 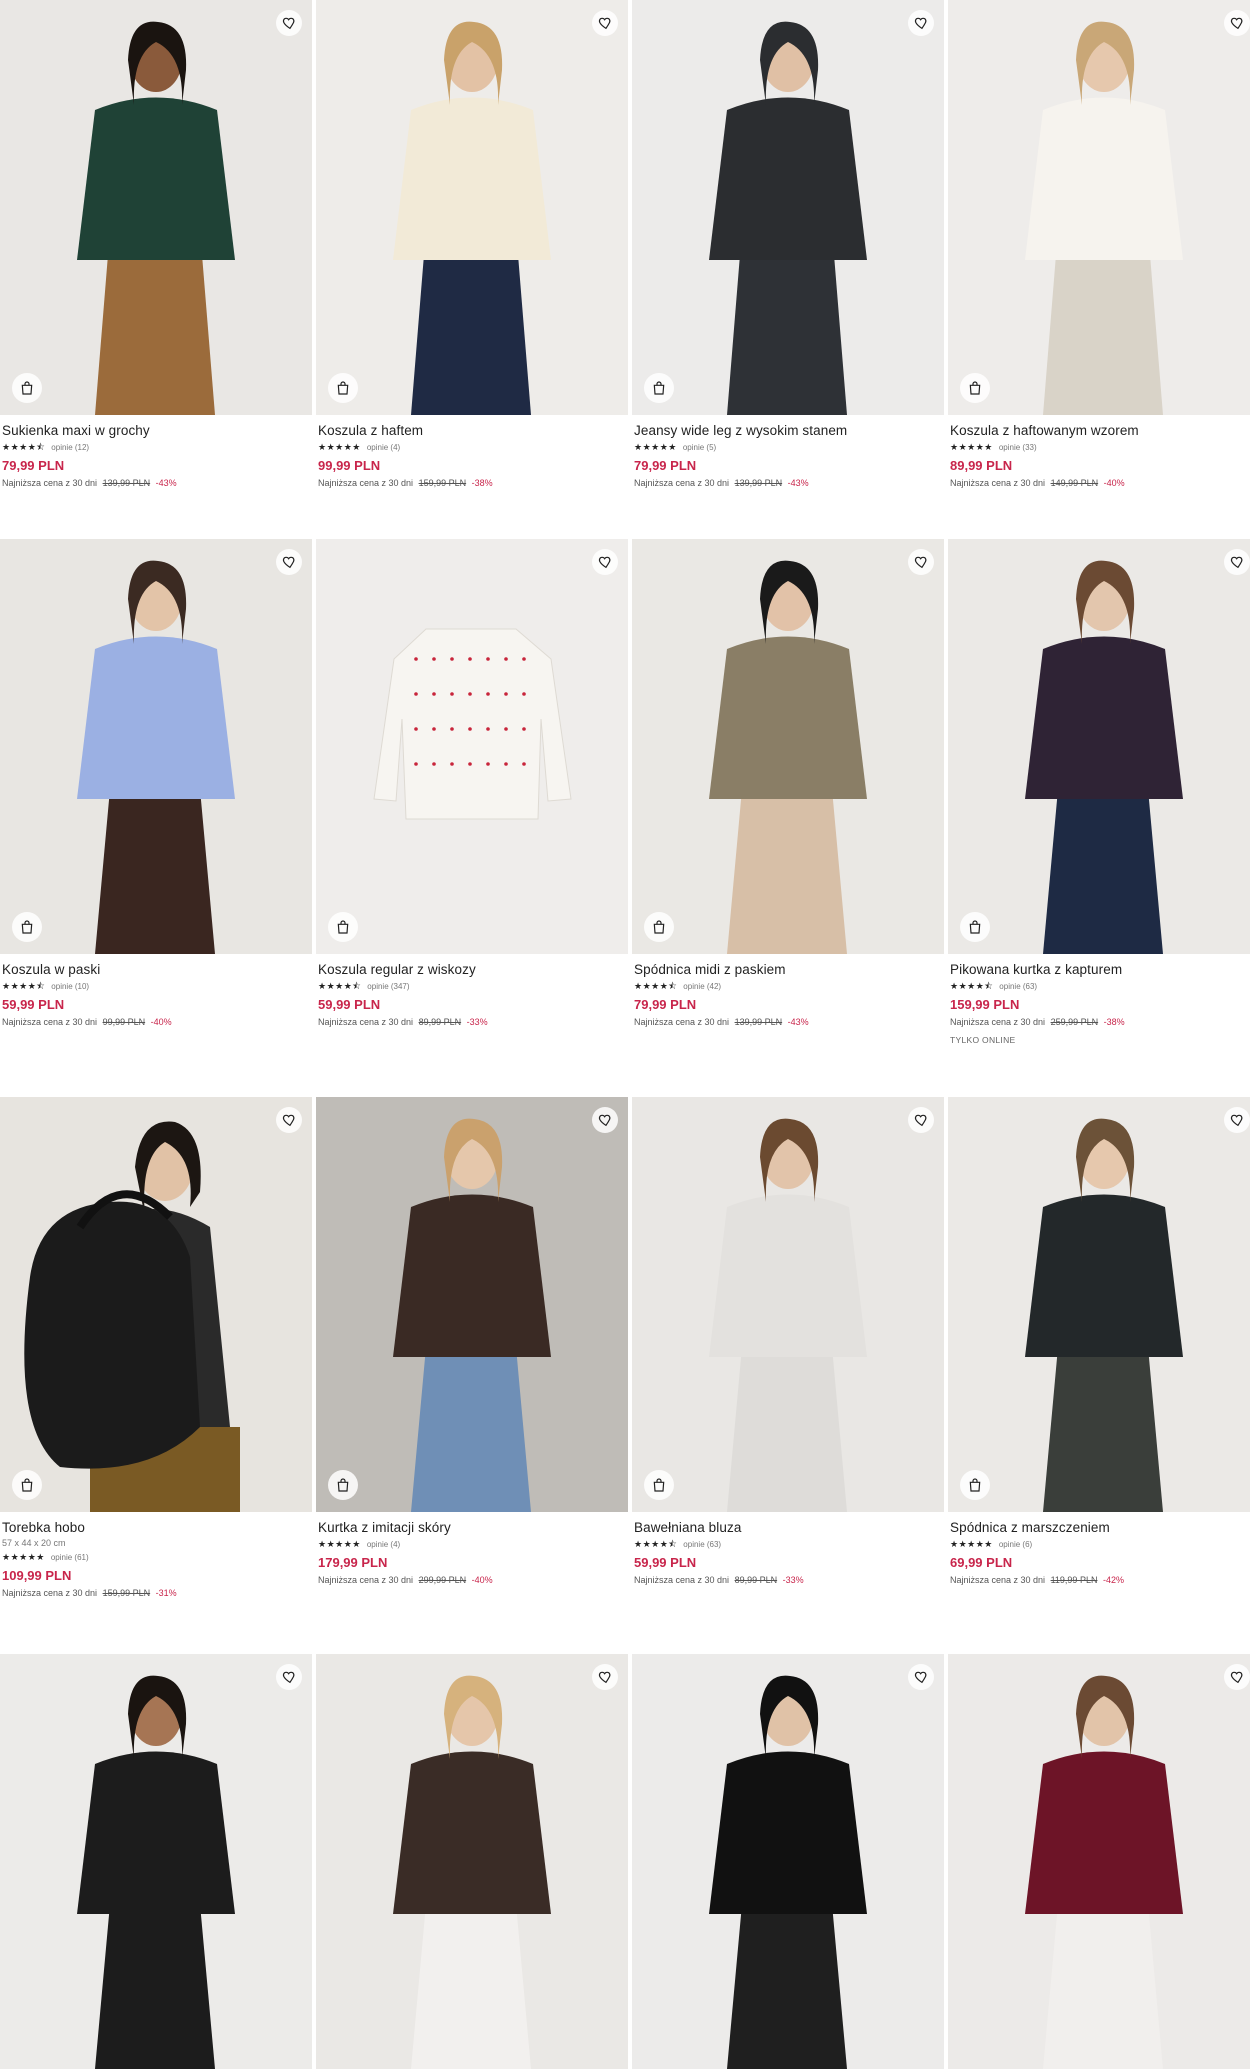 What do you see at coordinates (758, 483) in the screenshot?
I see `old-price: 139,99 PLN` at bounding box center [758, 483].